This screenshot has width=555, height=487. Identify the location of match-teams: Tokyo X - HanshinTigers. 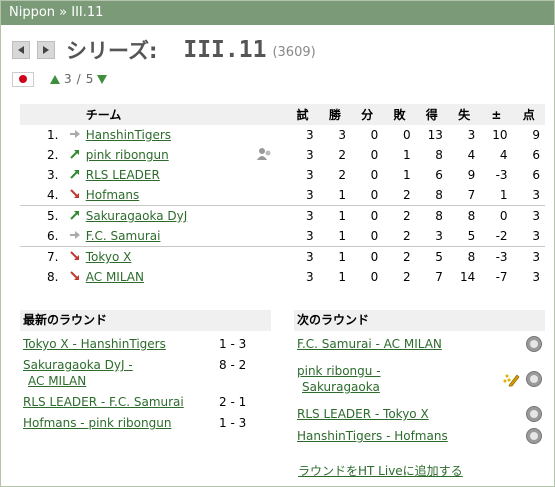
(94, 344).